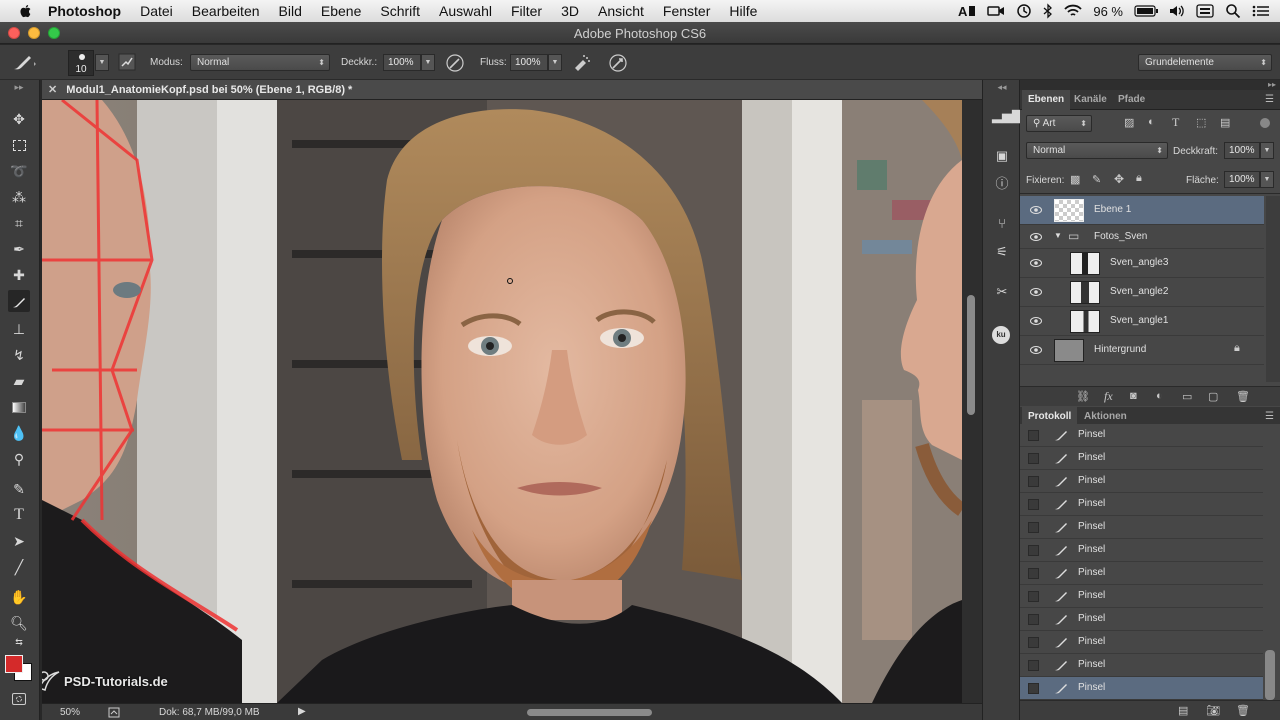 The height and width of the screenshot is (720, 1280). I want to click on brush-presets-icon: ⑂, so click(1002, 224).